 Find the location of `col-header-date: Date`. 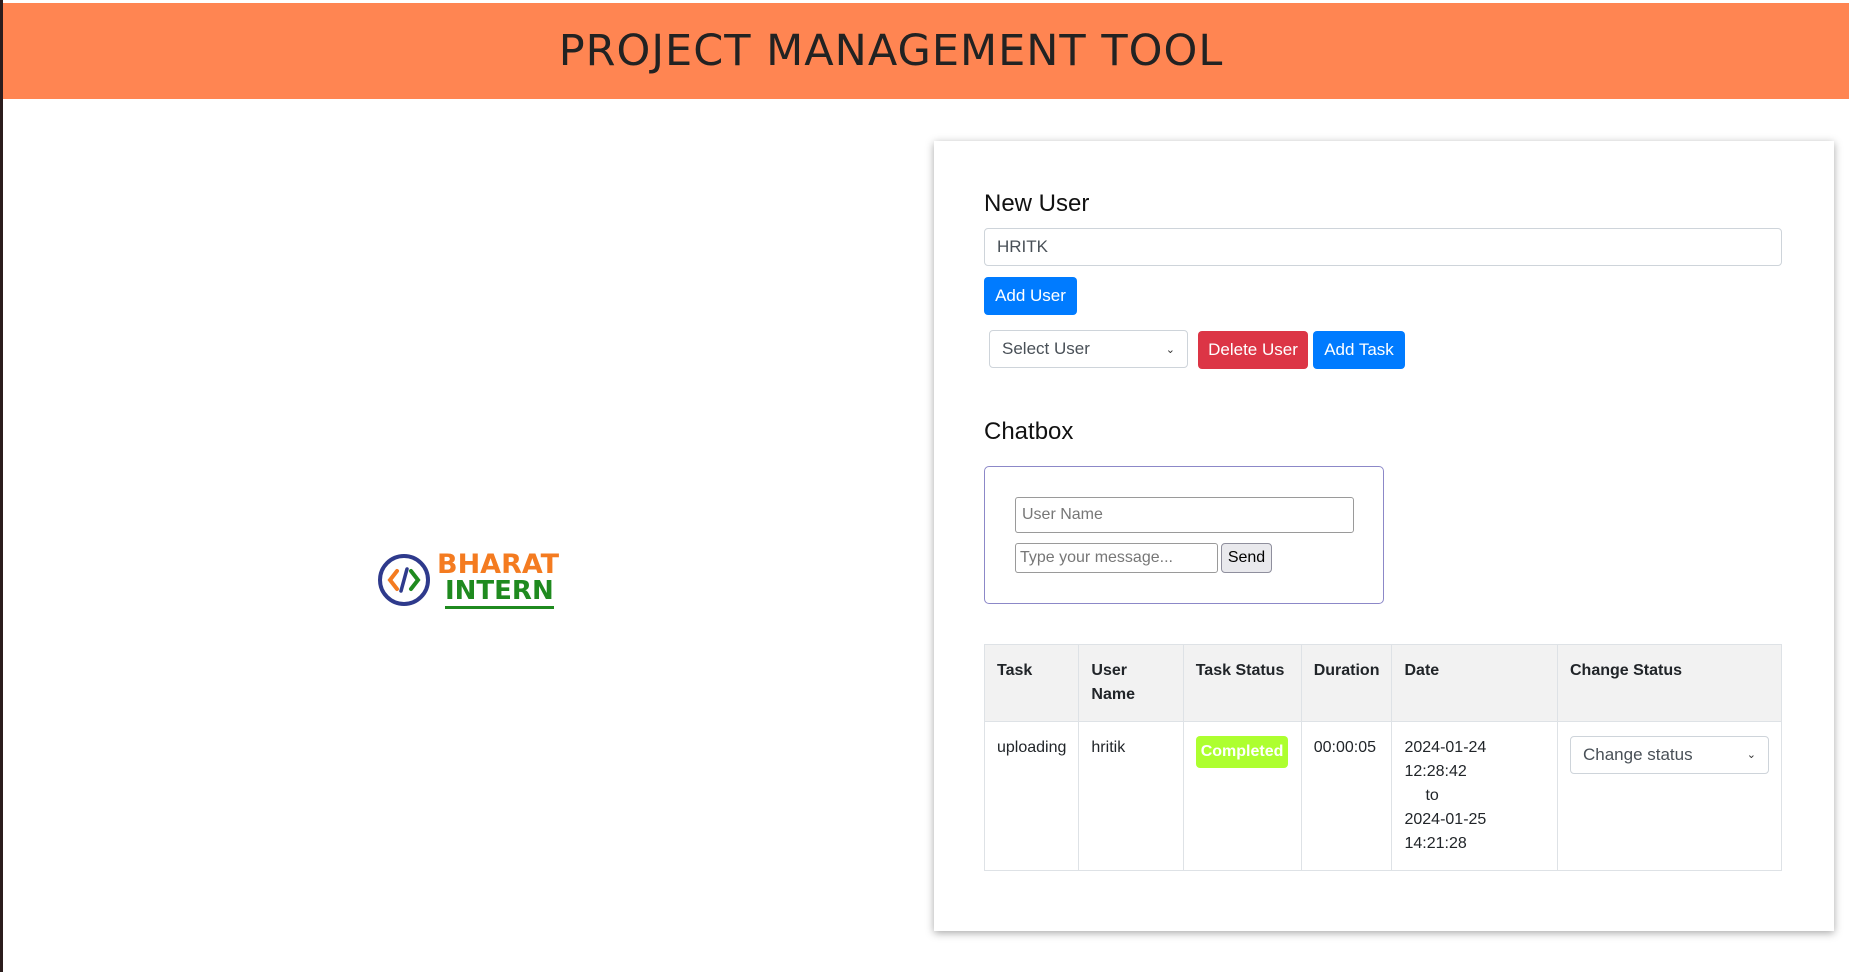

col-header-date: Date is located at coordinates (1474, 683).